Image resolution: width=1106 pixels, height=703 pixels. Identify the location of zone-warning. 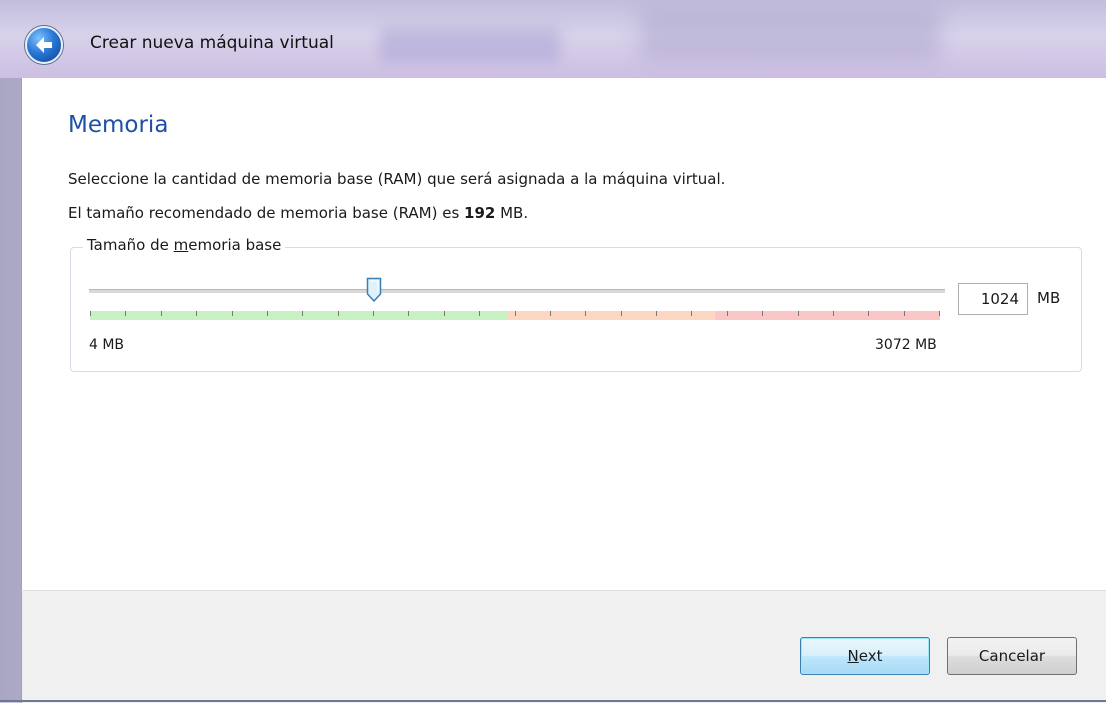
(610, 315).